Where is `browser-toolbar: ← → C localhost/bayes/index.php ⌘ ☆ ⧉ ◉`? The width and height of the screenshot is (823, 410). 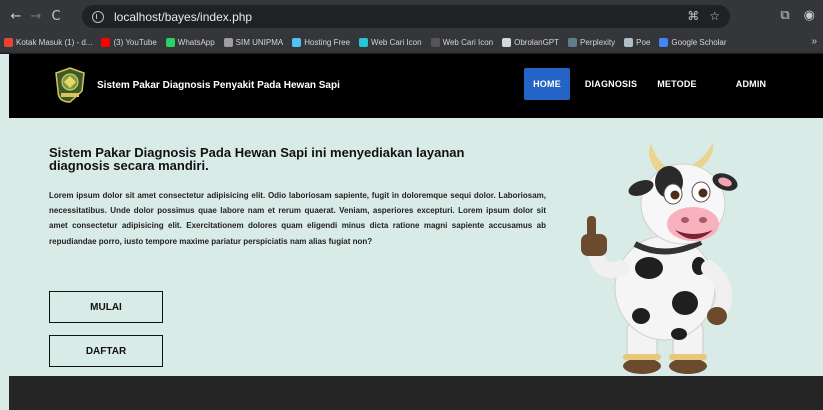 browser-toolbar: ← → C localhost/bayes/index.php ⌘ ☆ ⧉ ◉ is located at coordinates (411, 16).